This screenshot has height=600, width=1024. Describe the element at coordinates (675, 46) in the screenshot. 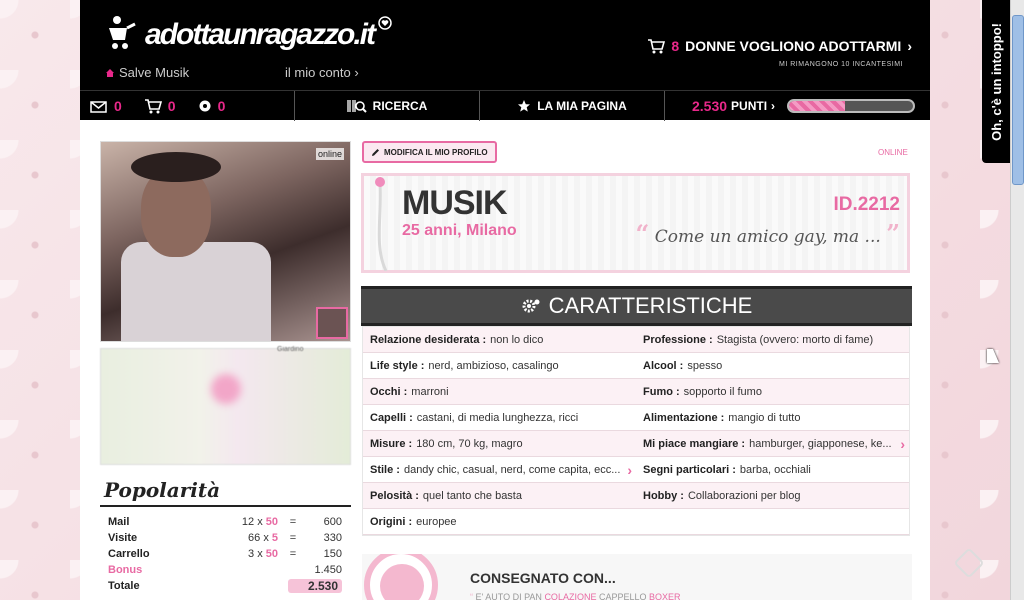

I see `donne-count: 8` at that location.